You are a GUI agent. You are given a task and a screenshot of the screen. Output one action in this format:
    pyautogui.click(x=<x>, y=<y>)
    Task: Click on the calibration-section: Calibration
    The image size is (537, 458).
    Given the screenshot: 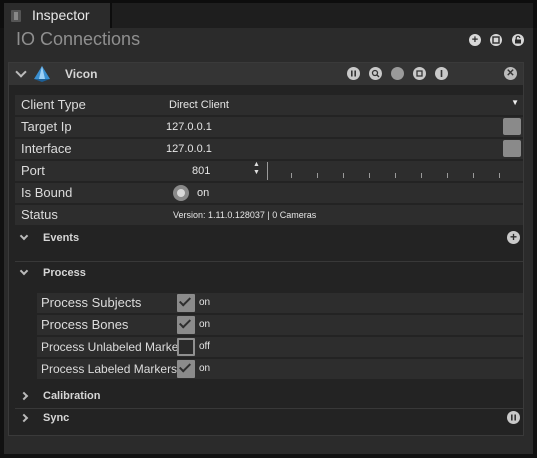 What is the action you would take?
    pyautogui.click(x=269, y=397)
    